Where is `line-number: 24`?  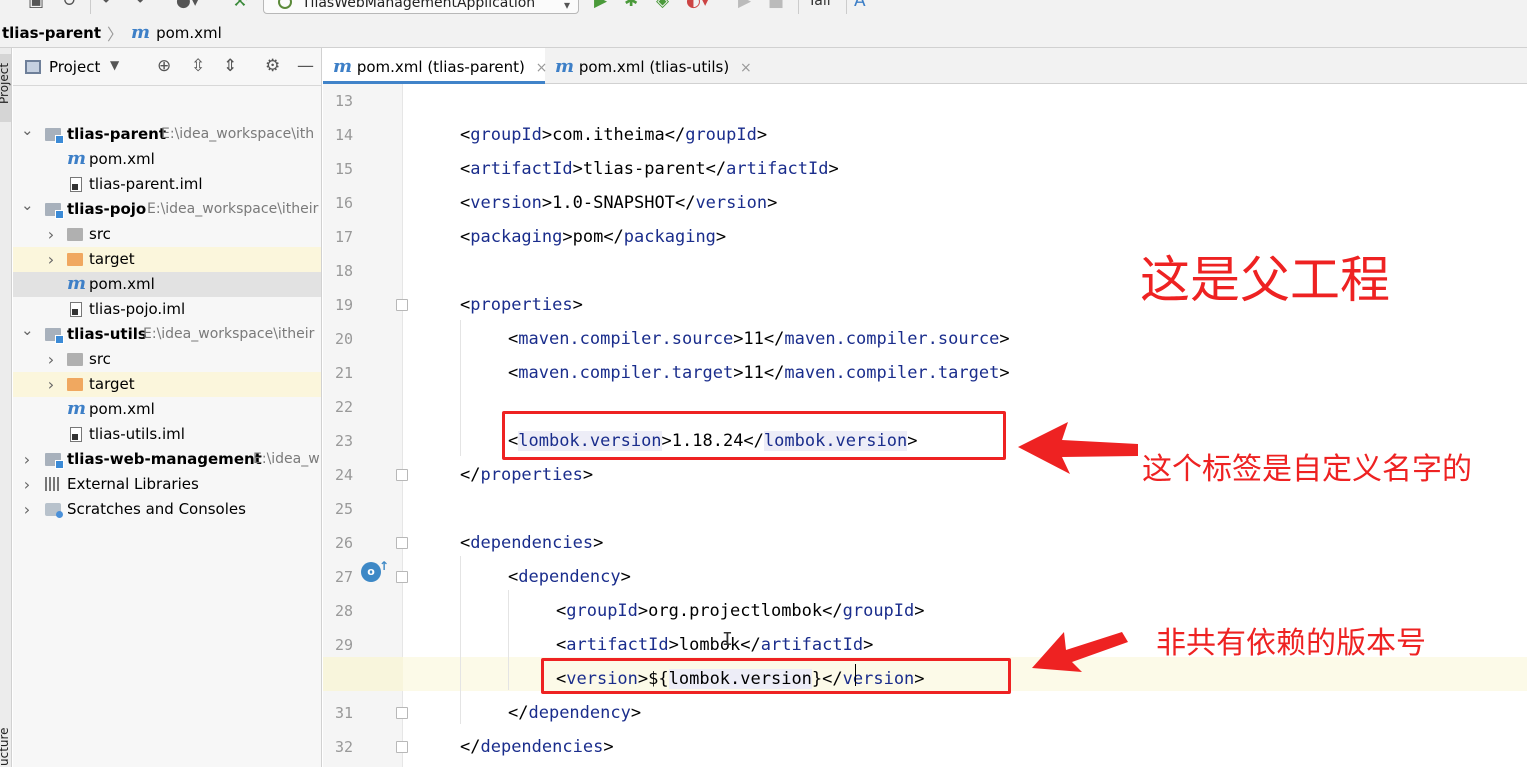 line-number: 24 is located at coordinates (343, 475).